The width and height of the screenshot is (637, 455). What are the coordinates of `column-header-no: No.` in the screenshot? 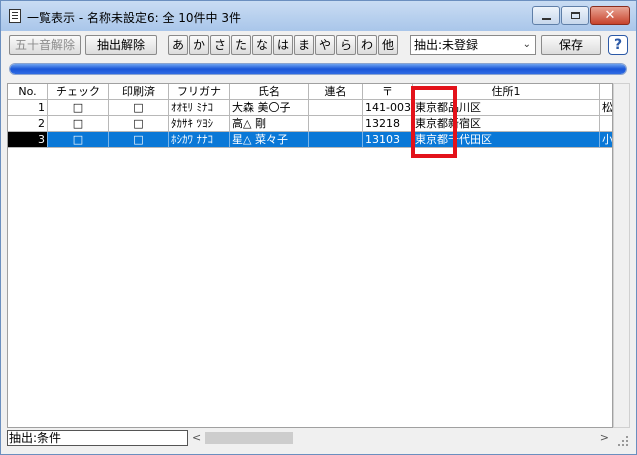 It's located at (28, 92).